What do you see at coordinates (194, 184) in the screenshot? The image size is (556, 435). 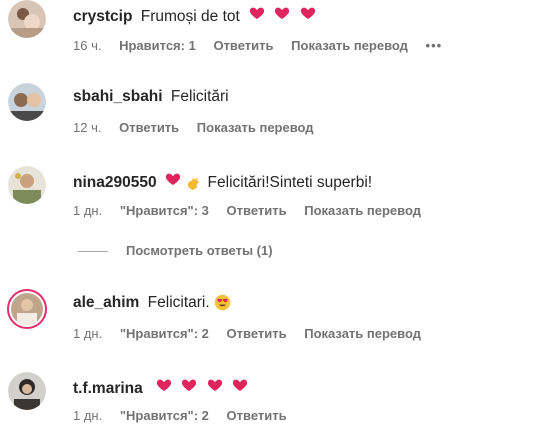 I see `clapping-hands-icon` at bounding box center [194, 184].